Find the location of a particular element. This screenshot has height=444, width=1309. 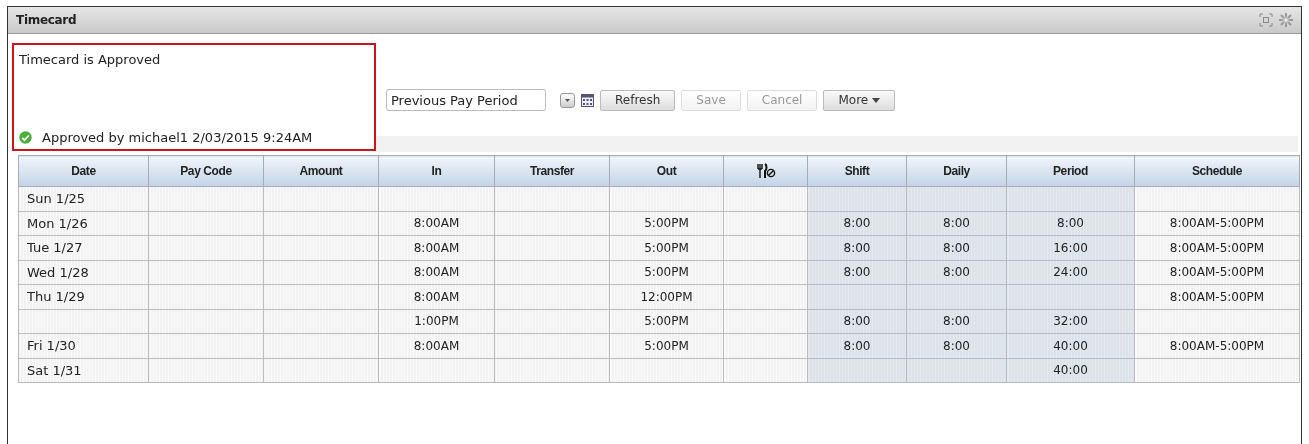

status-title: Timecard is Approved is located at coordinates (90, 59).